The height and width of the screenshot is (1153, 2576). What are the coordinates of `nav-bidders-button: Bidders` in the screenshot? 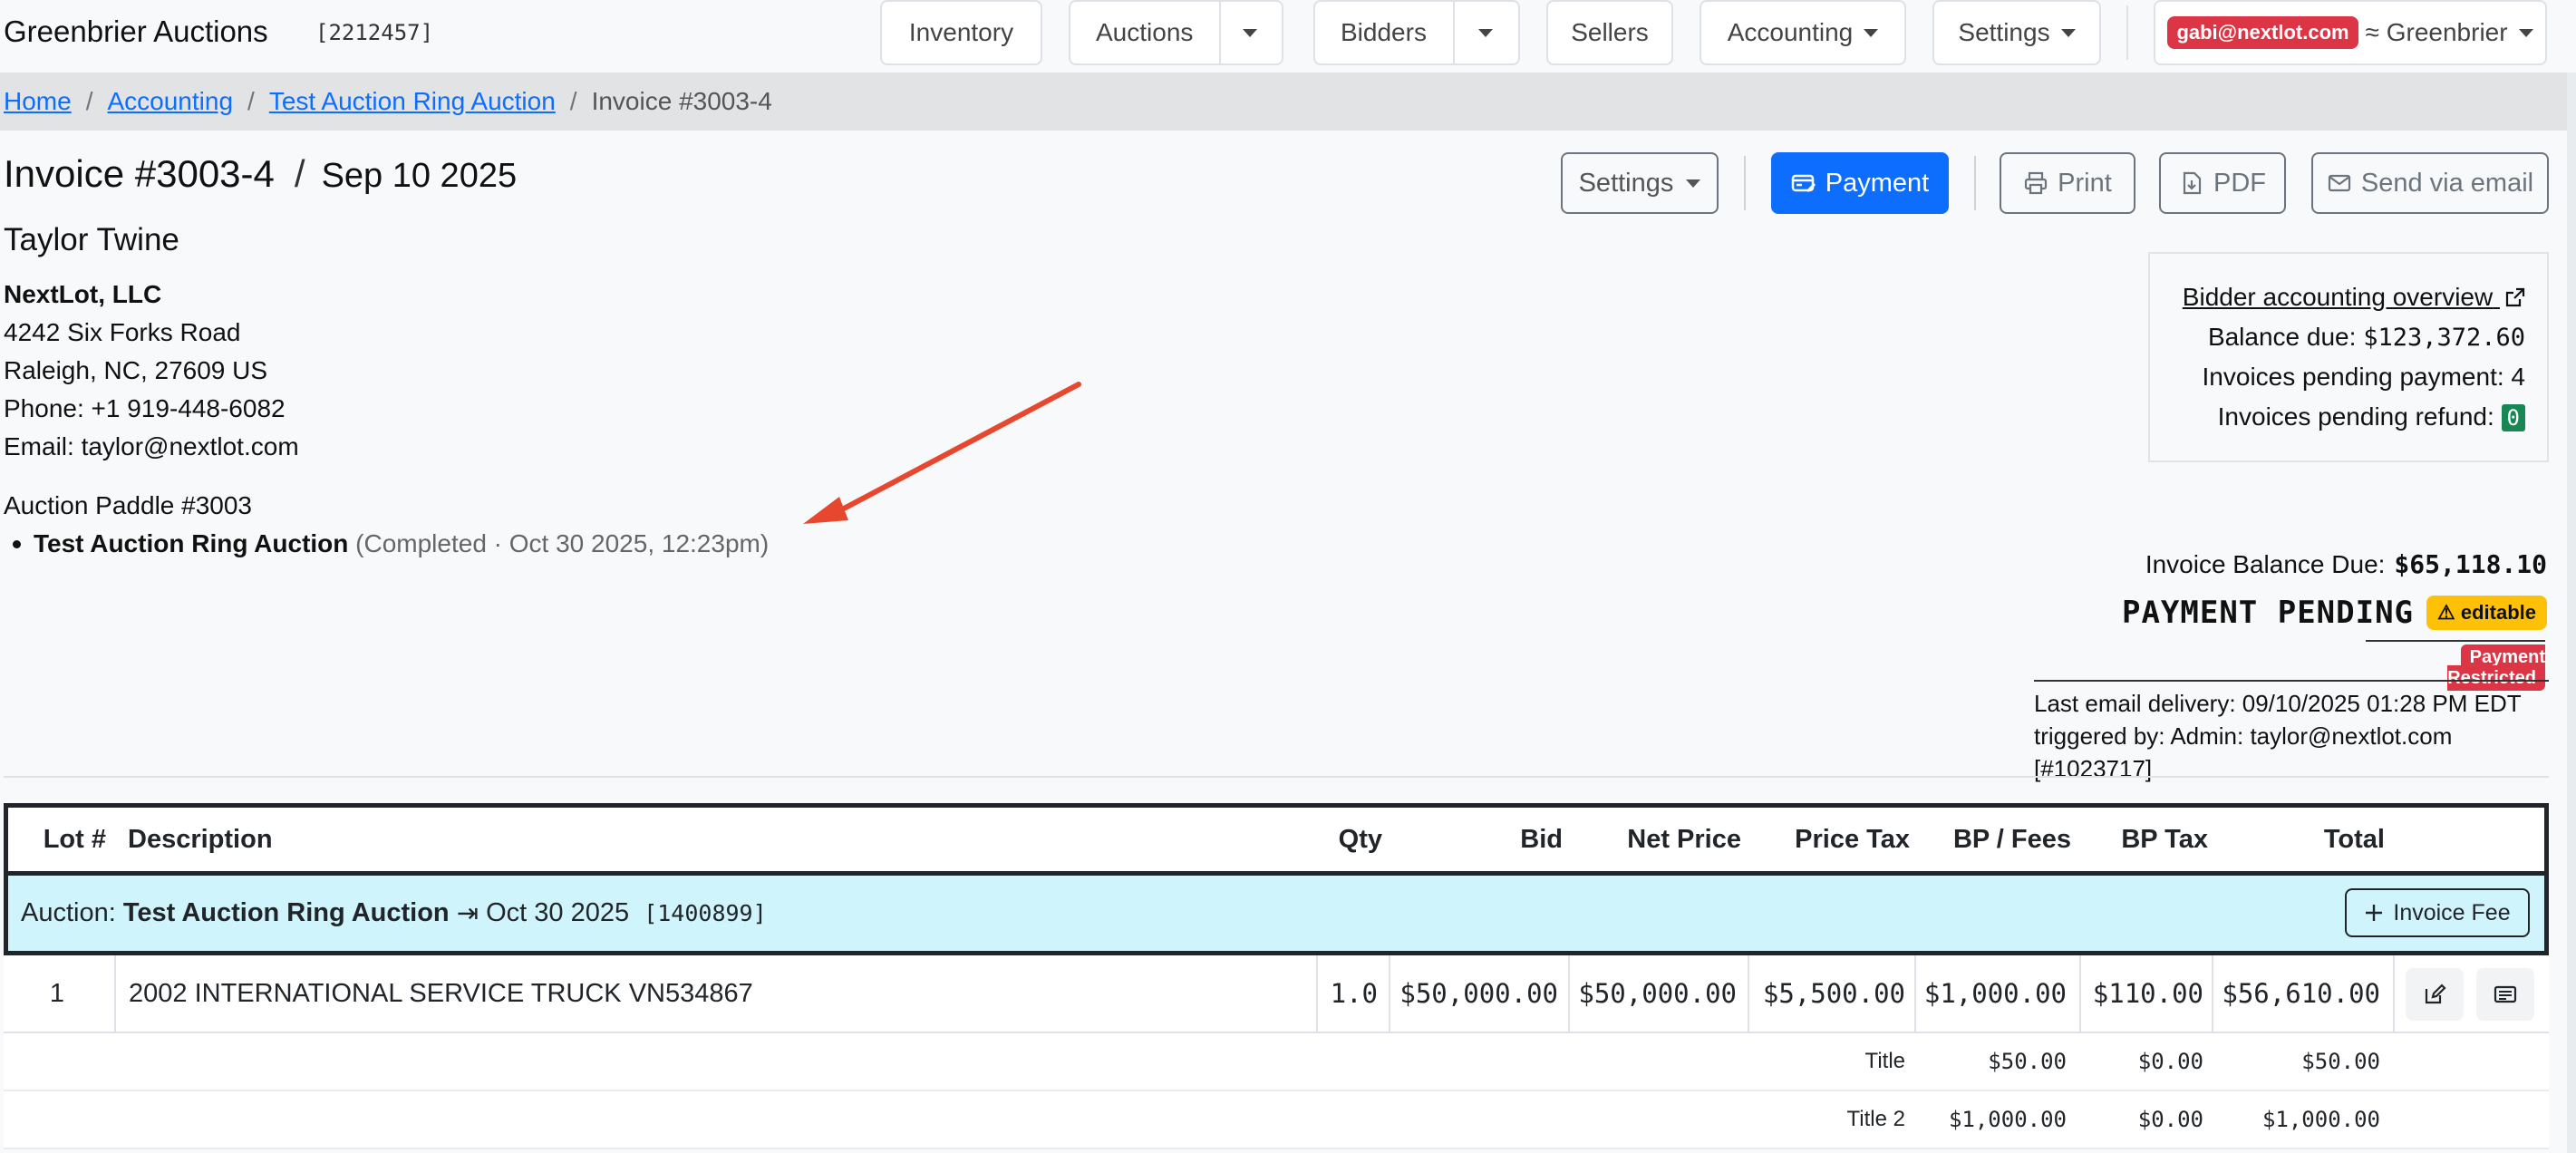 It's located at (1416, 32).